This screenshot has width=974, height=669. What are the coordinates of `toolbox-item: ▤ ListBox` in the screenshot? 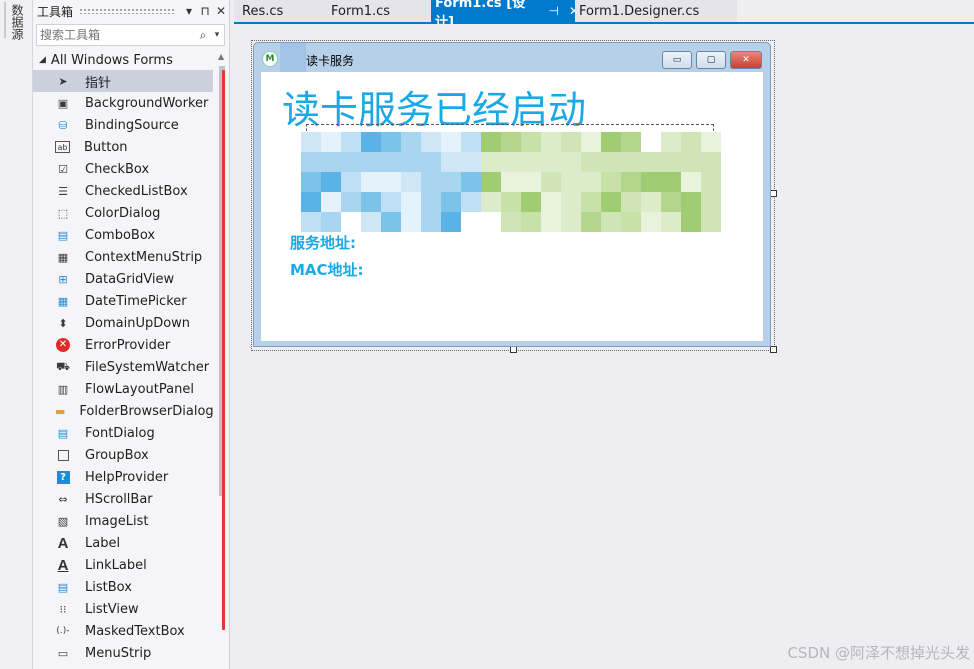 It's located at (123, 587).